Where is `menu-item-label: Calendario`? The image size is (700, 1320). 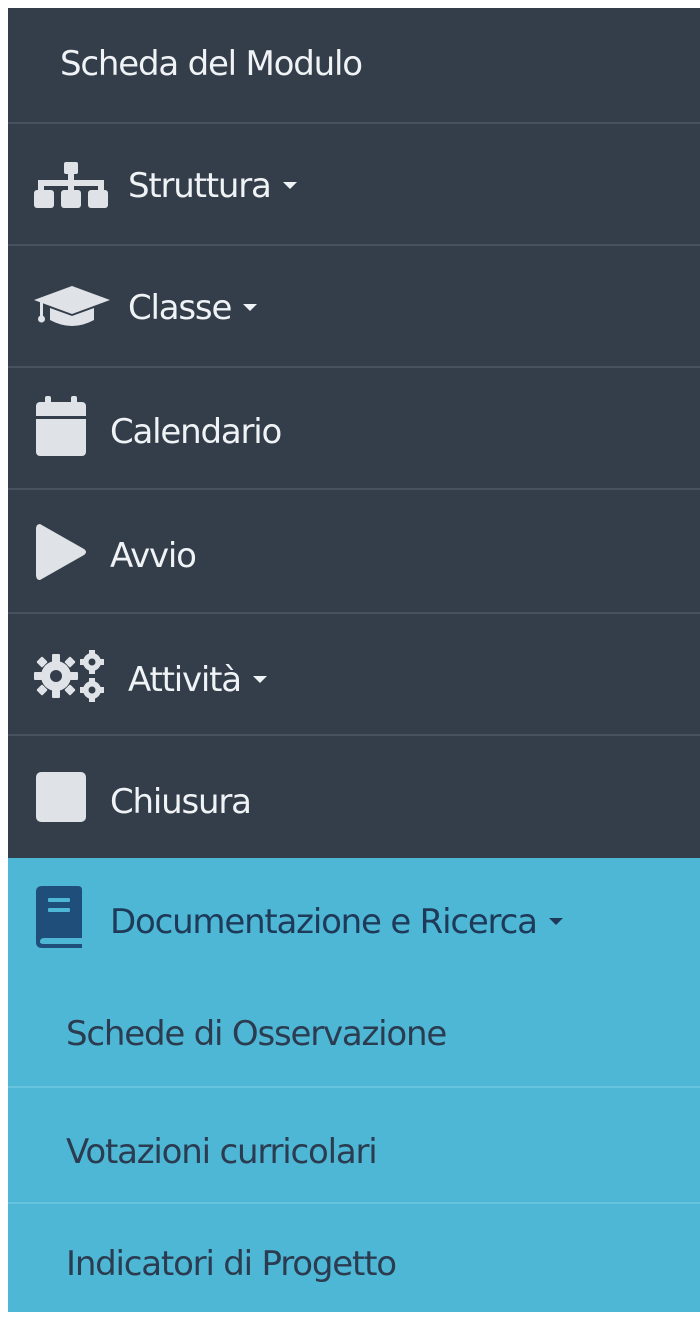
menu-item-label: Calendario is located at coordinates (196, 432).